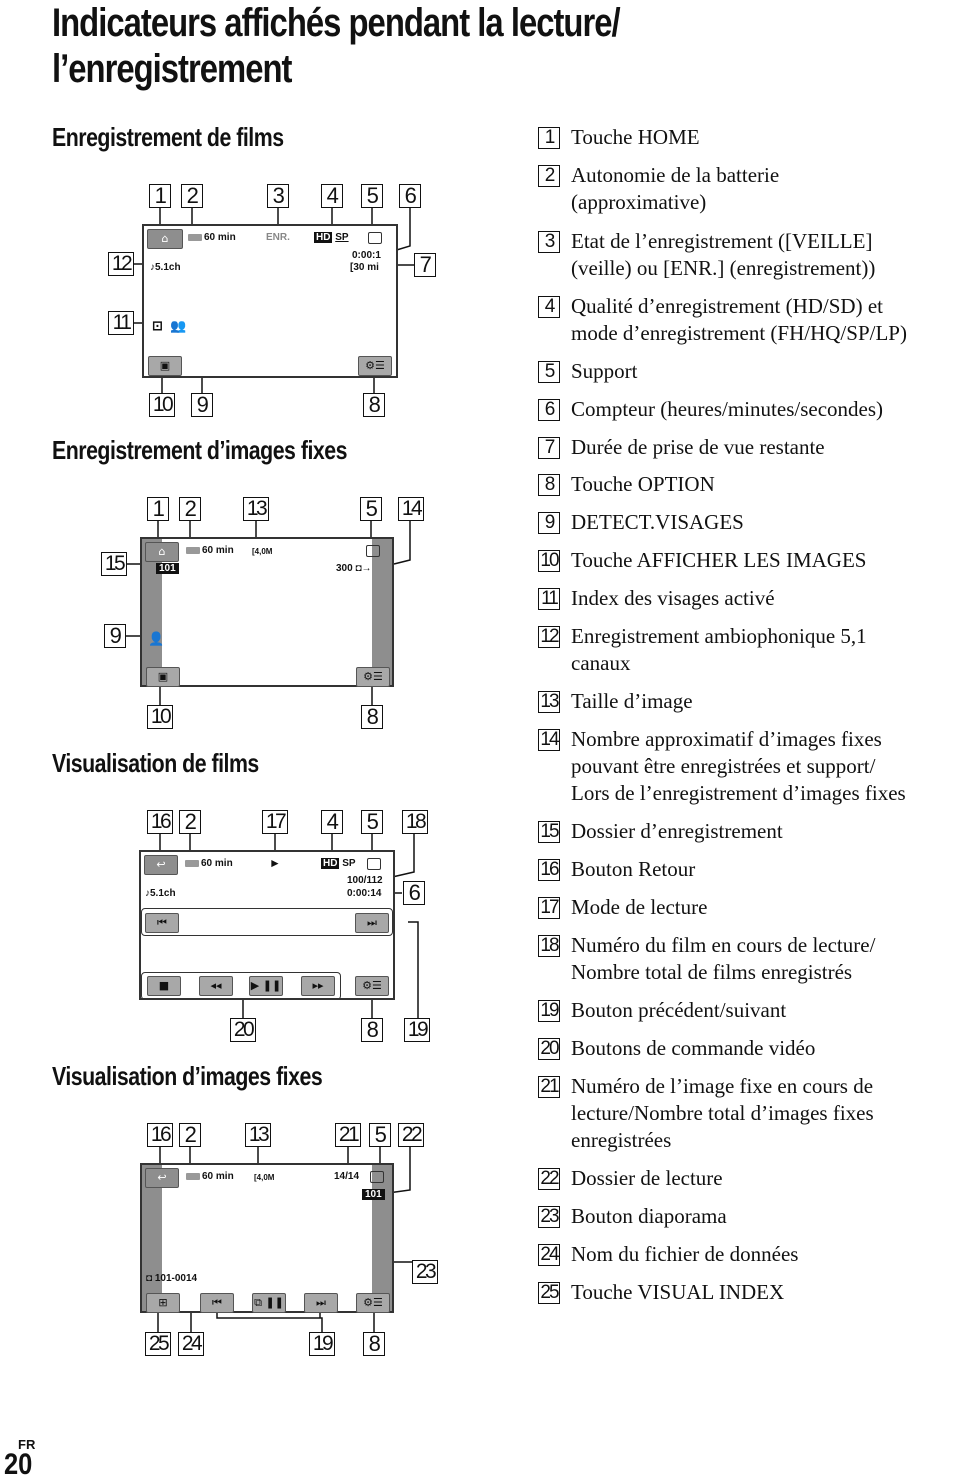 The height and width of the screenshot is (1484, 960). What do you see at coordinates (199, 450) in the screenshot?
I see `heading-photo-recording: Enregistrement d’images fixes` at bounding box center [199, 450].